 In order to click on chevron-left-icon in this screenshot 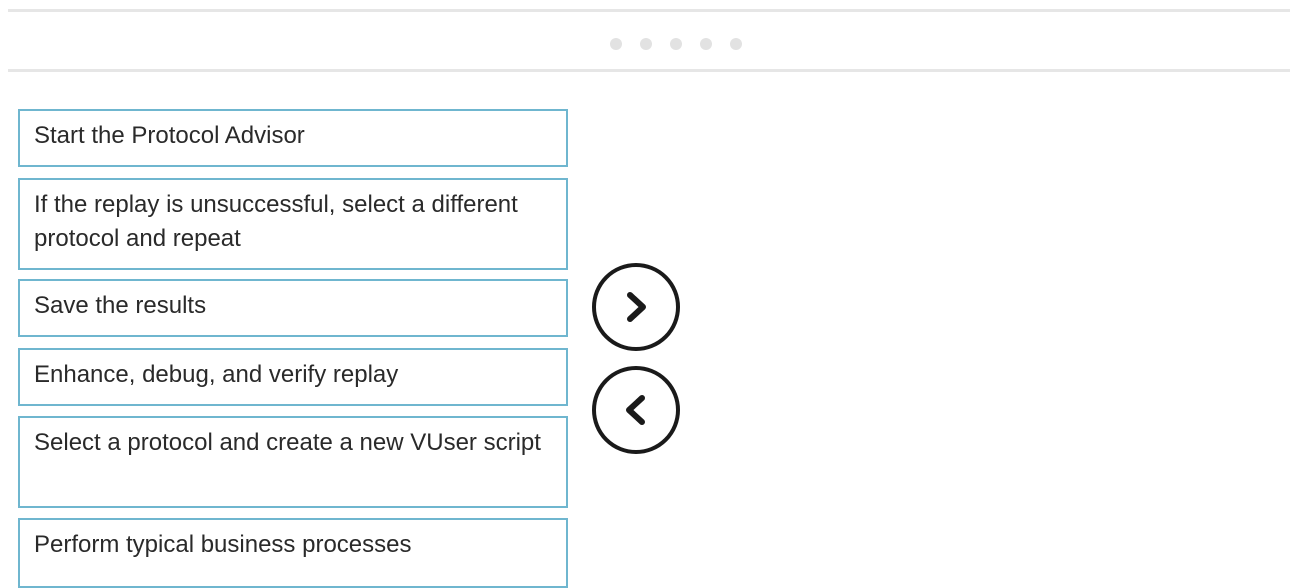, I will do `click(635, 410)`.